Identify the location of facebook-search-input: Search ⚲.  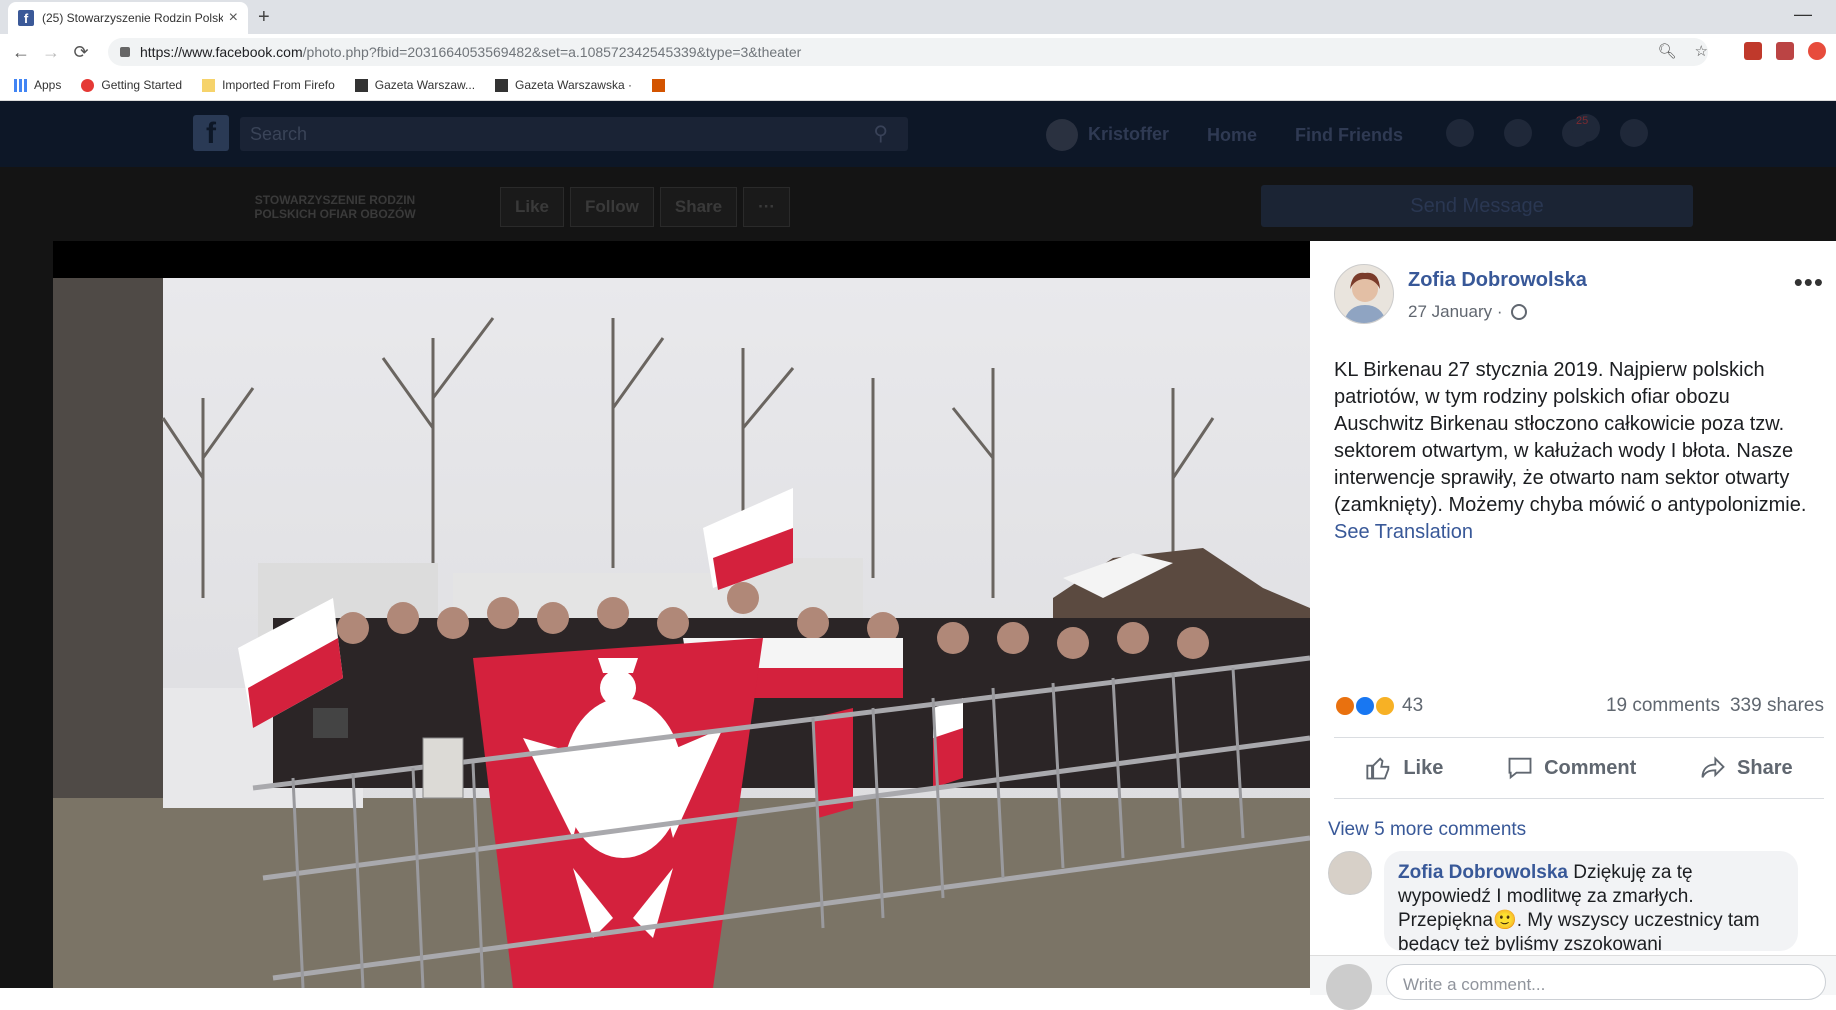
(574, 134).